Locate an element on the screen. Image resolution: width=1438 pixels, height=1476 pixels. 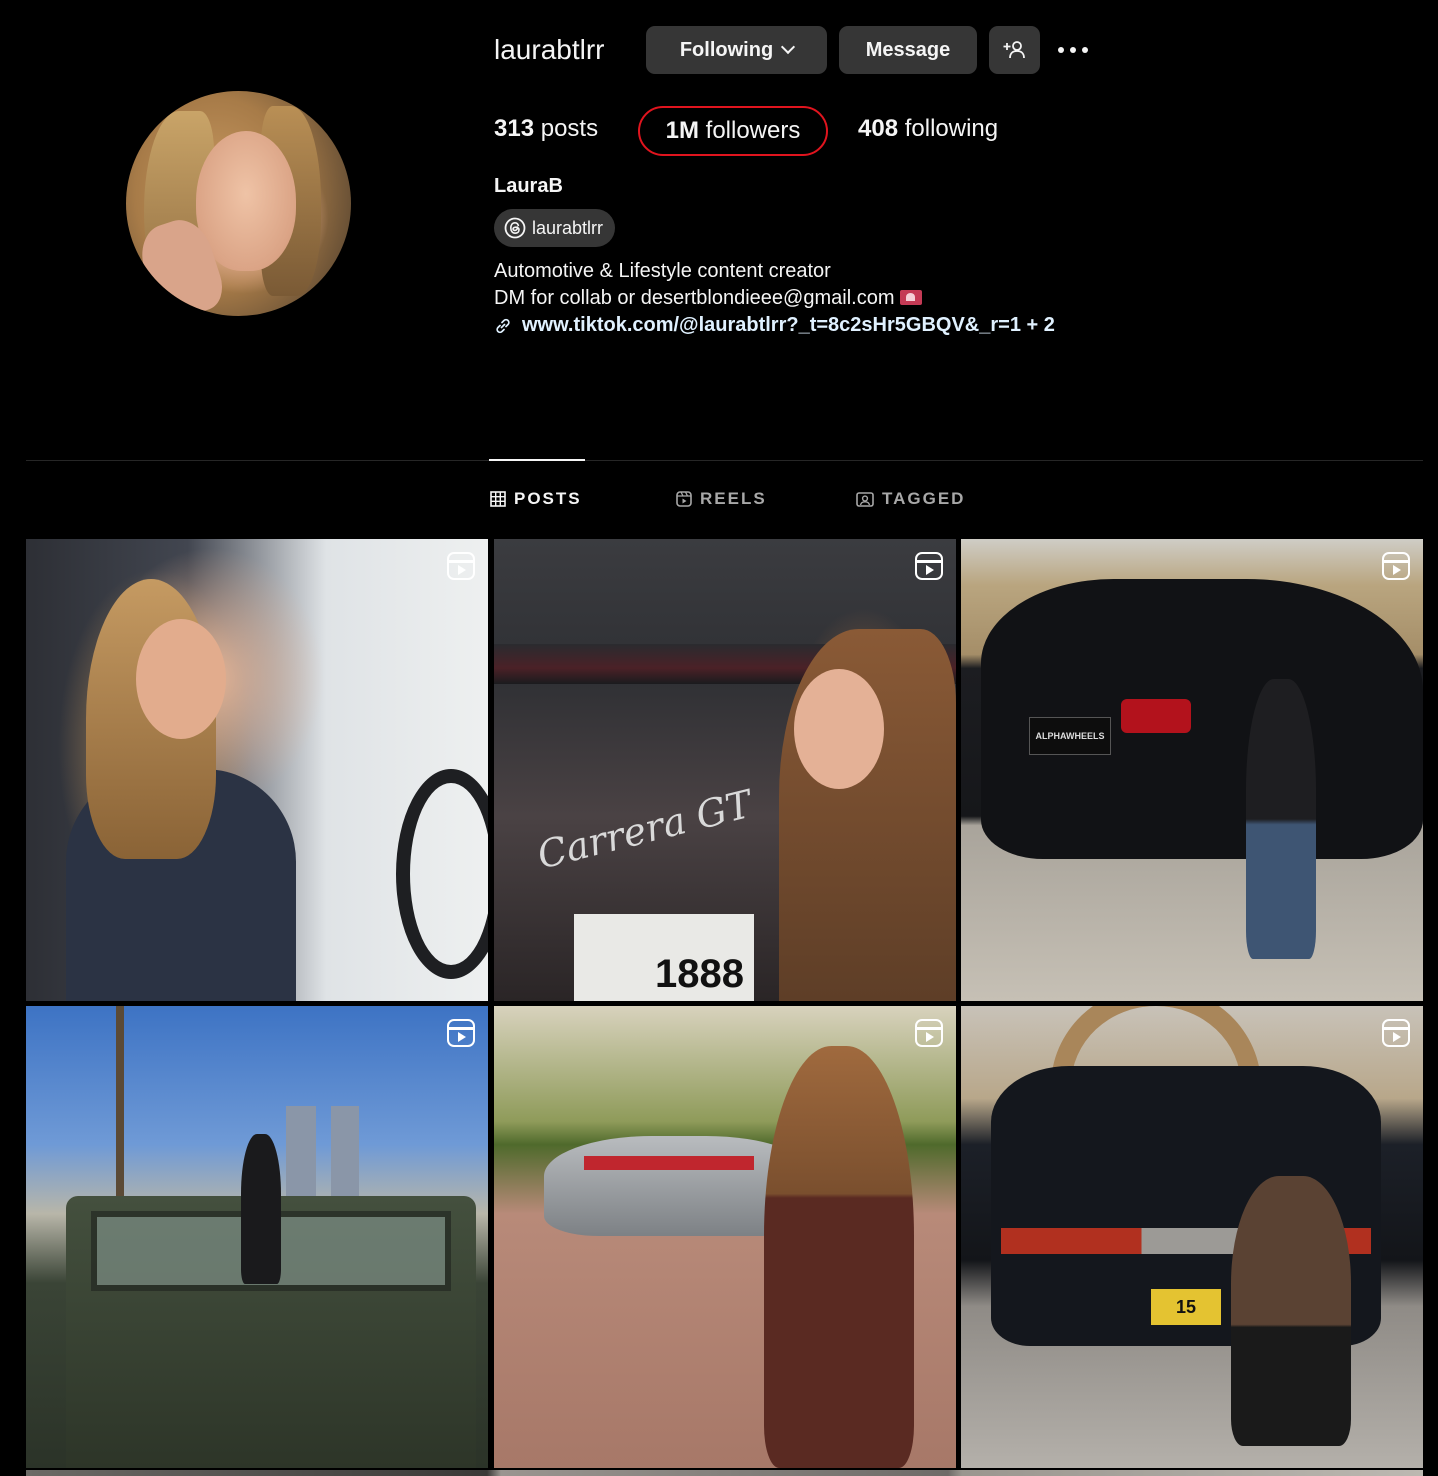
post-image-plate: 1888 is located at coordinates (664, 957).